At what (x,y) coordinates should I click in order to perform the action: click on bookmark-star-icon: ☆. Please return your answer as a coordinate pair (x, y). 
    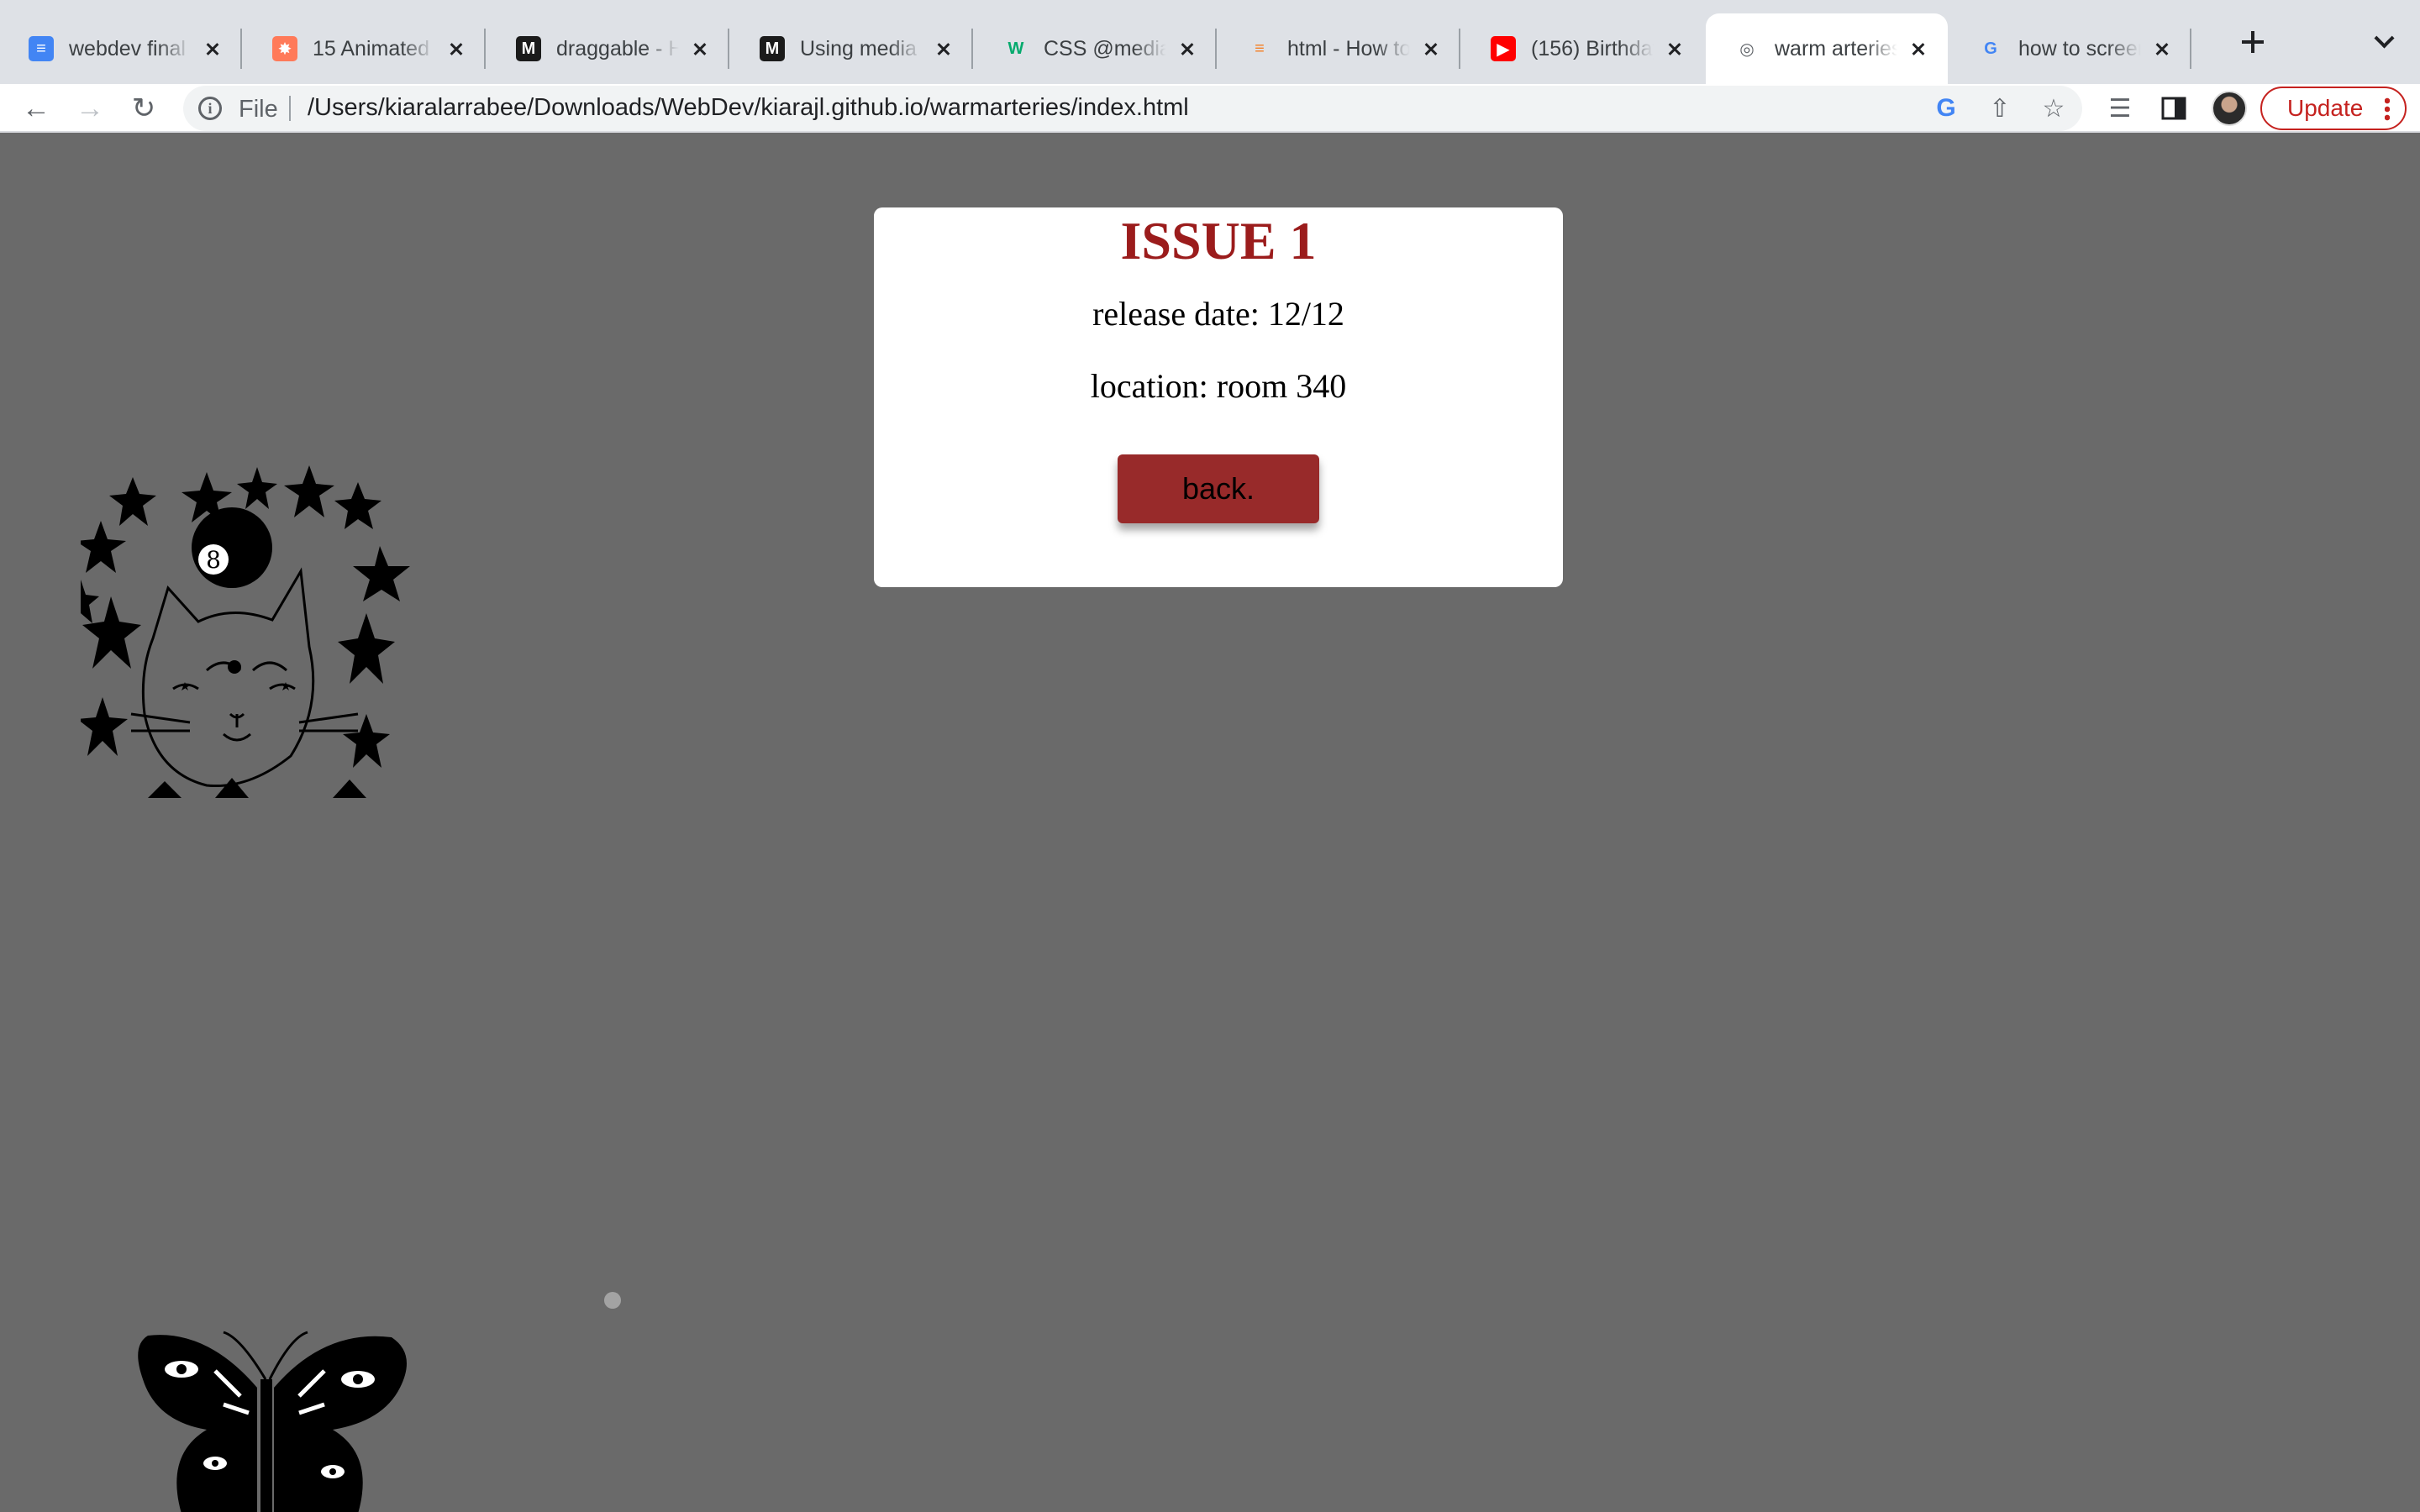
    Looking at the image, I should click on (2054, 108).